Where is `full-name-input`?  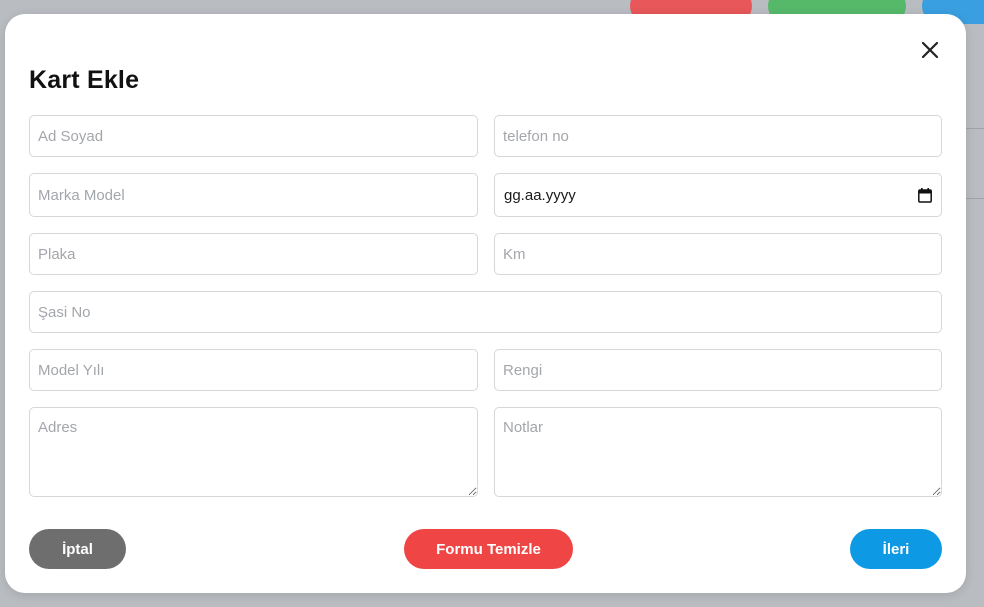 full-name-input is located at coordinates (253, 136).